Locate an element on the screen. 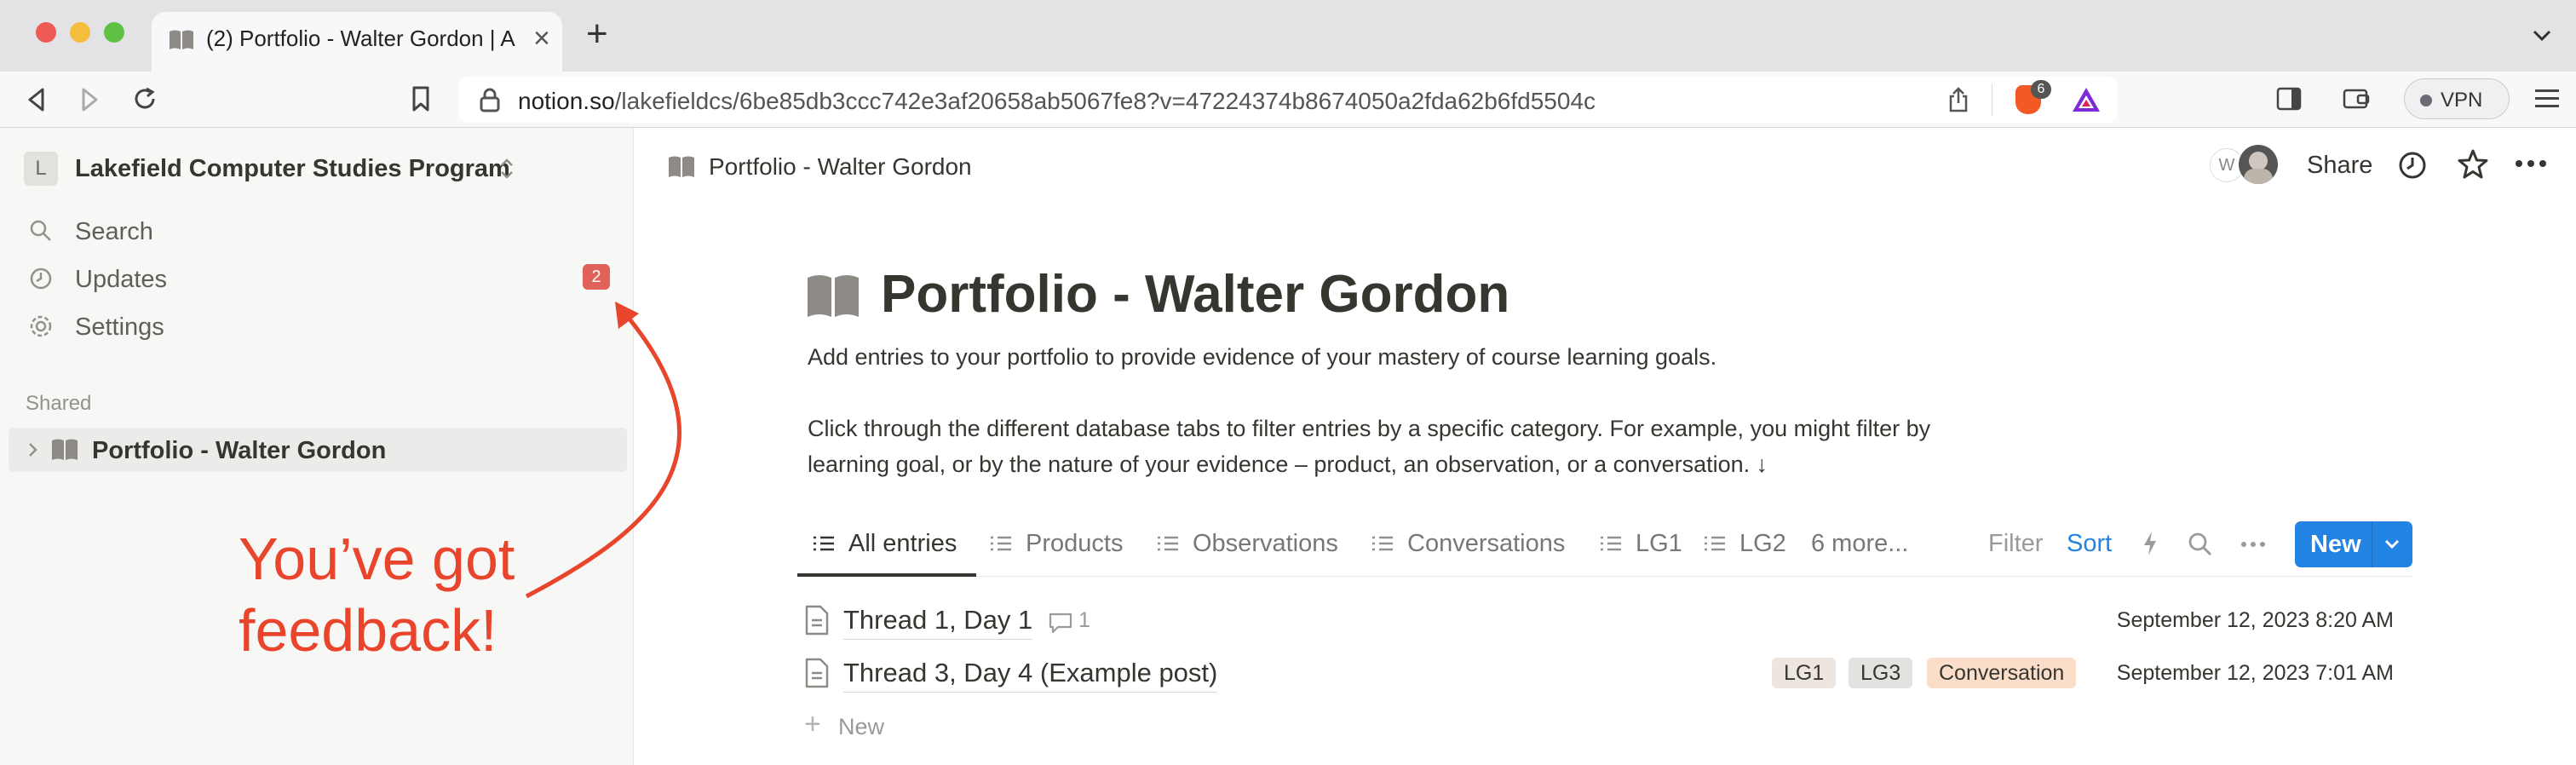 The image size is (2576, 765). sidebar-toggle-icon is located at coordinates (2289, 99).